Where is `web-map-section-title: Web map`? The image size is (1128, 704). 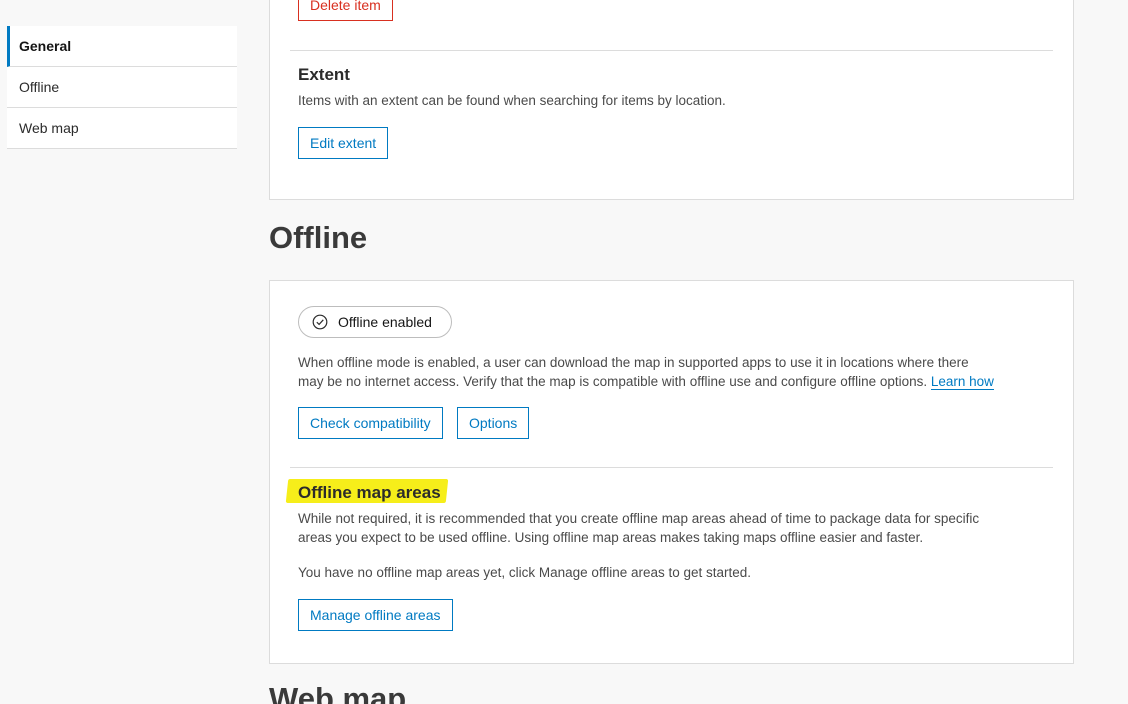
web-map-section-title: Web map is located at coordinates (338, 692).